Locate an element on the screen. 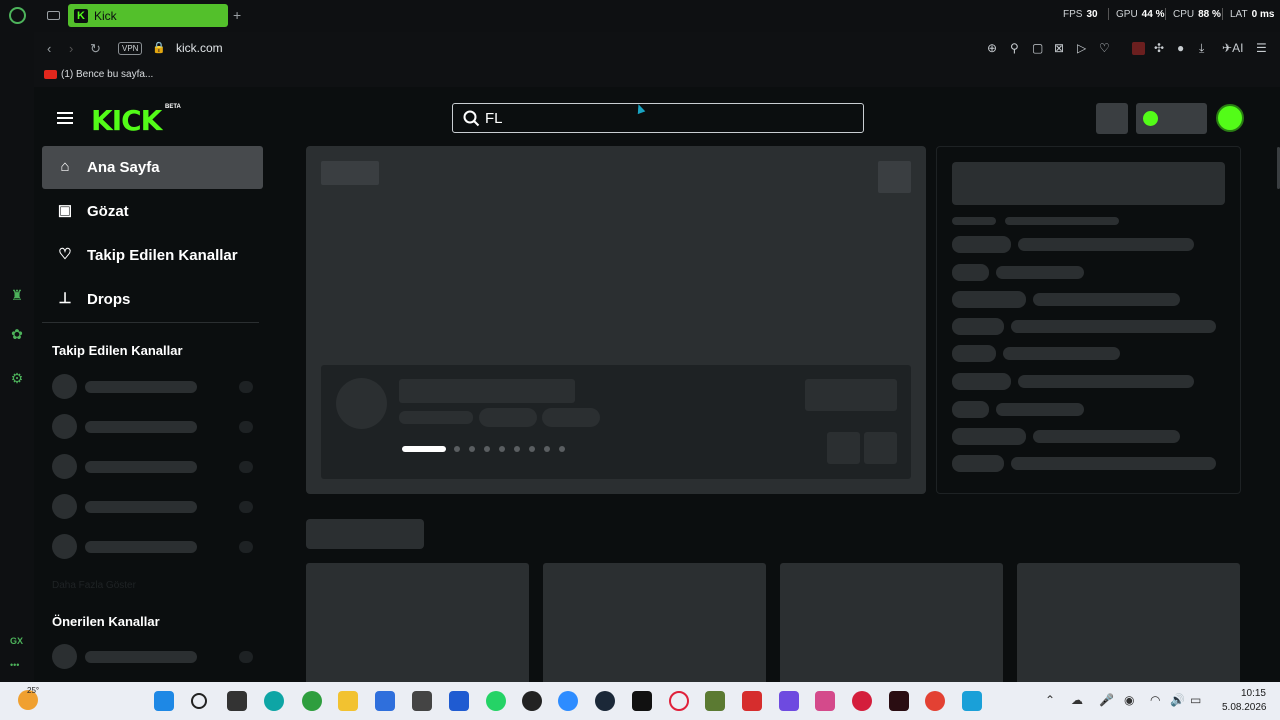 The image size is (1280, 720). minecraft-icon is located at coordinates (715, 701).